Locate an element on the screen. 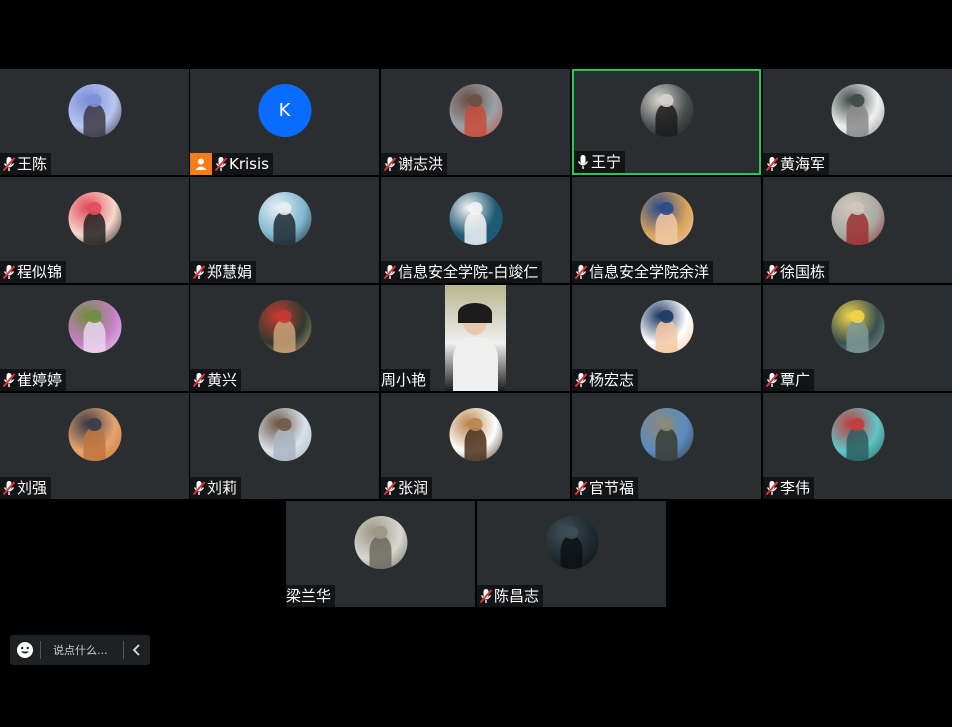  nameplate: 郑慧娟 is located at coordinates (223, 272).